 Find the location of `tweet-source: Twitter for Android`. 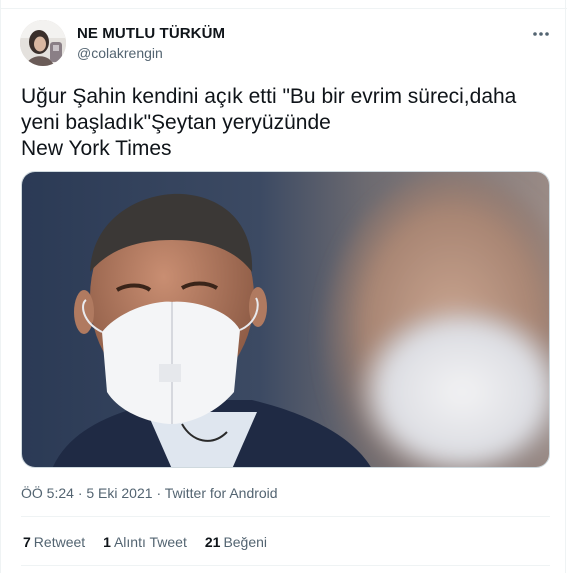

tweet-source: Twitter for Android is located at coordinates (221, 493).